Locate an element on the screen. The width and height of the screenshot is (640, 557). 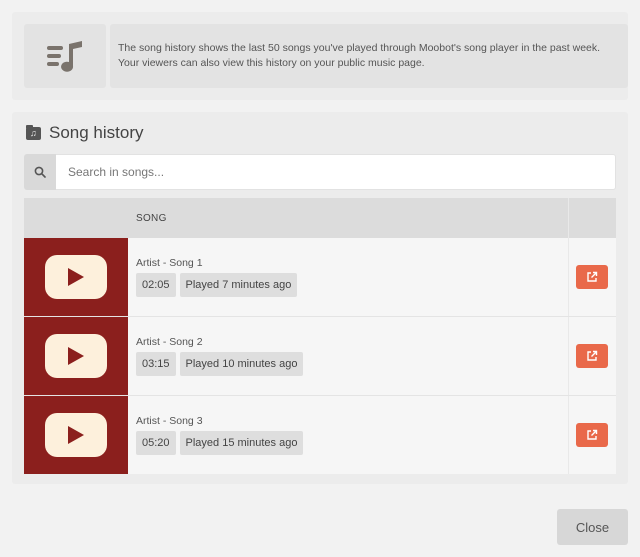
song-title: Artist - Song 1 is located at coordinates (169, 263).